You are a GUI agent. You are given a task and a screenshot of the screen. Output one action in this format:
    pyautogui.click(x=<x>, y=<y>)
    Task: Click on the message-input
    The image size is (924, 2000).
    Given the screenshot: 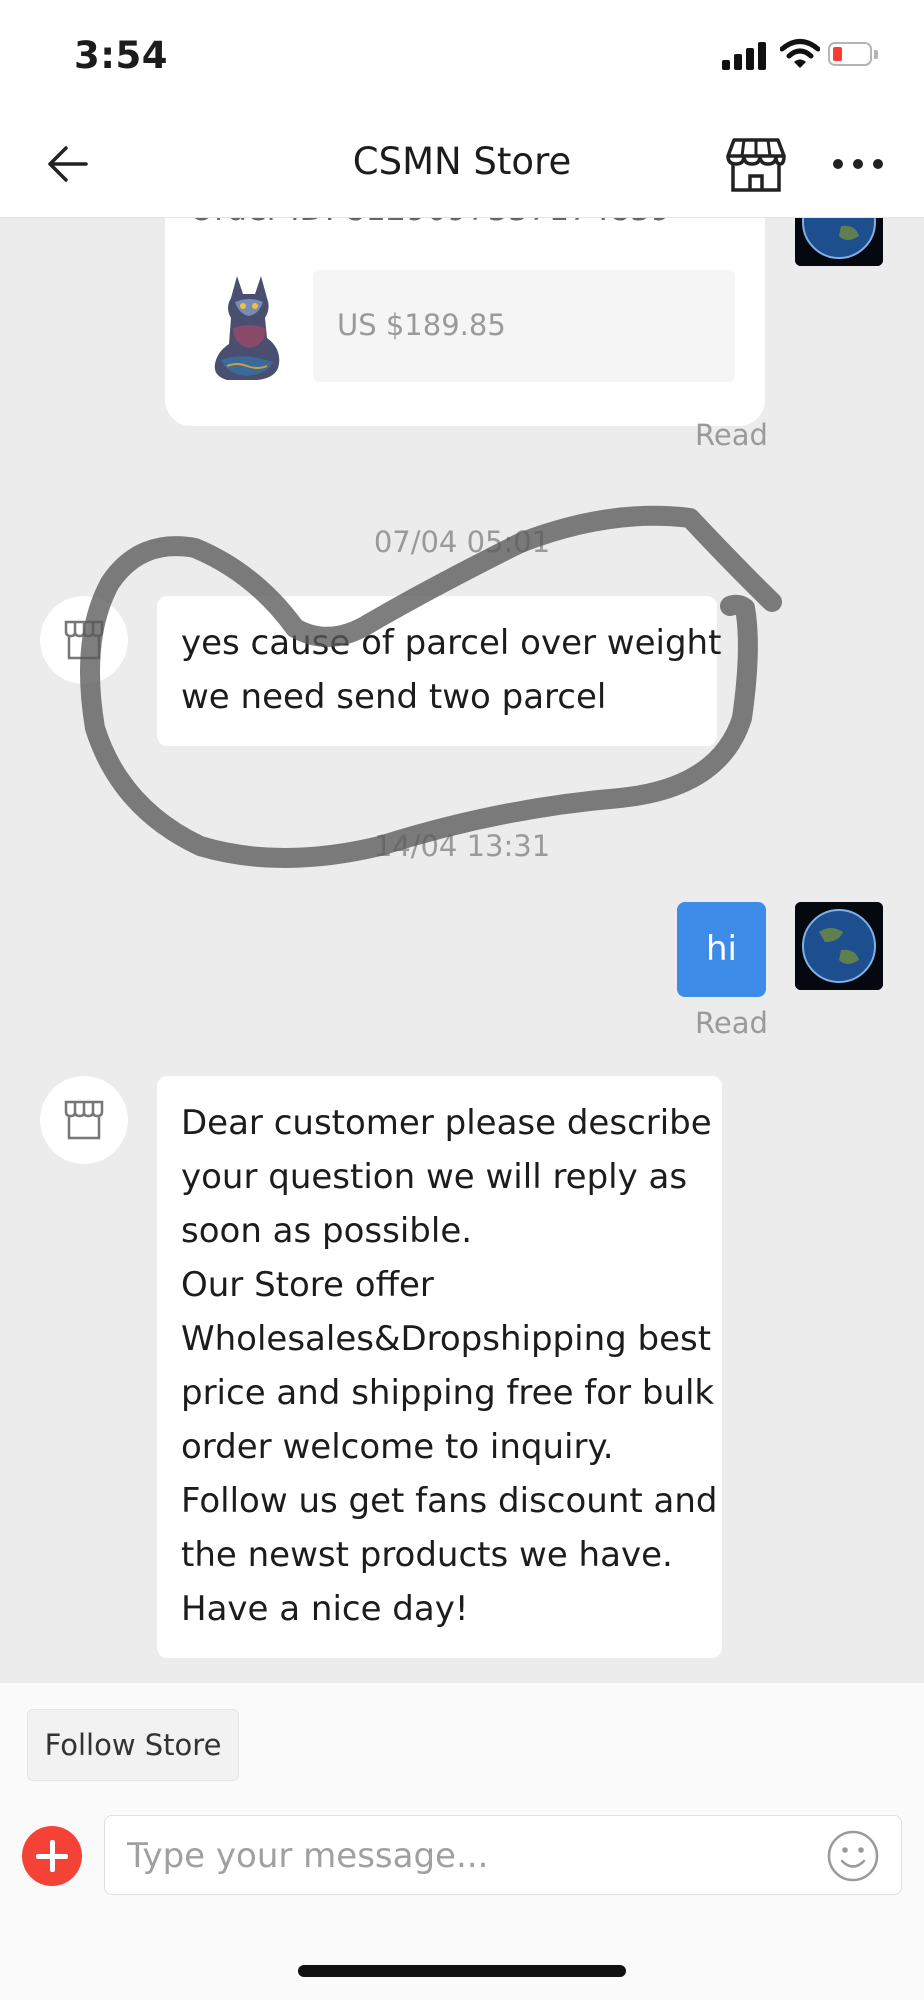 What is the action you would take?
    pyautogui.click(x=467, y=1856)
    